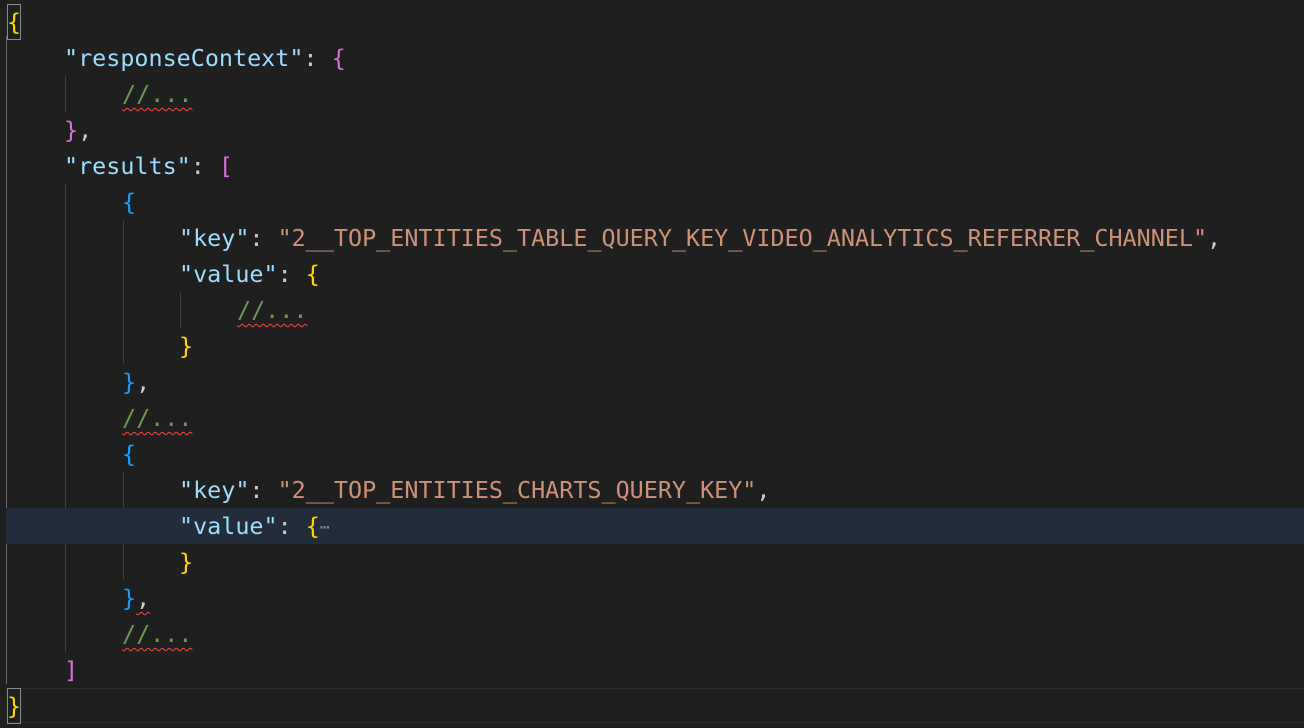  I want to click on code-line: "results": [, so click(652, 166).